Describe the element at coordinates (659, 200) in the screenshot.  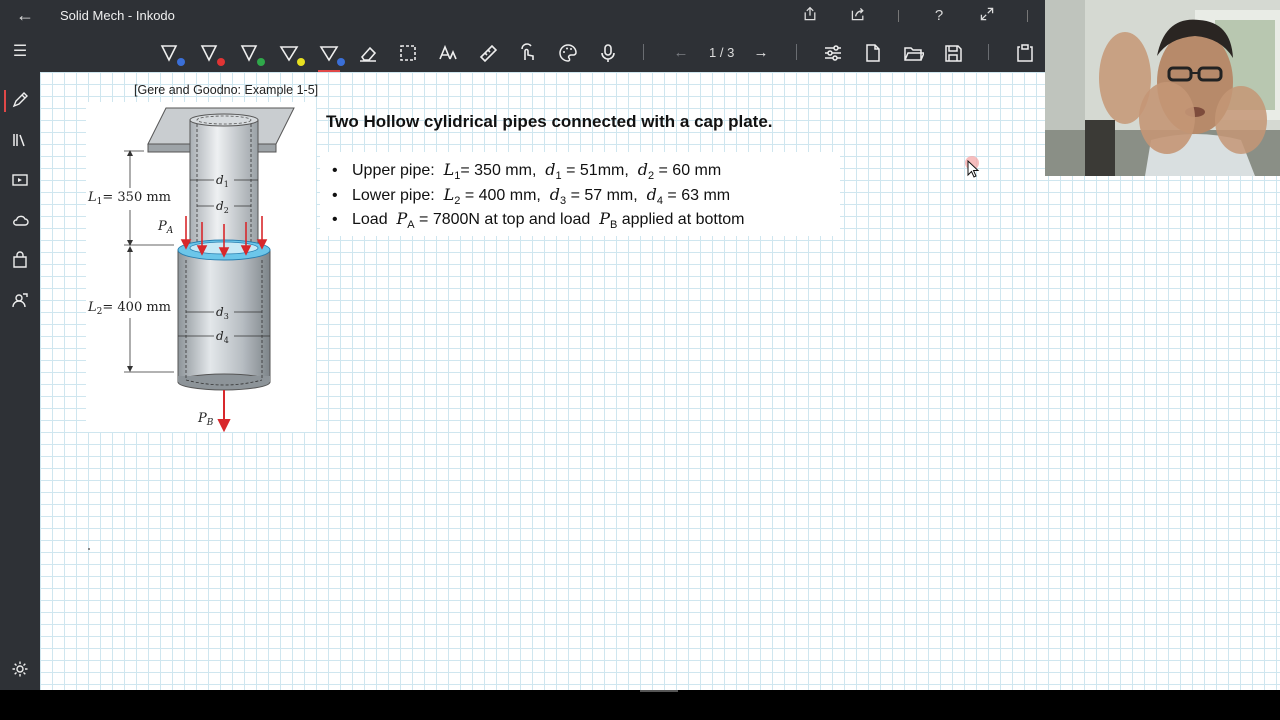
I see `math-subscript: 4` at that location.